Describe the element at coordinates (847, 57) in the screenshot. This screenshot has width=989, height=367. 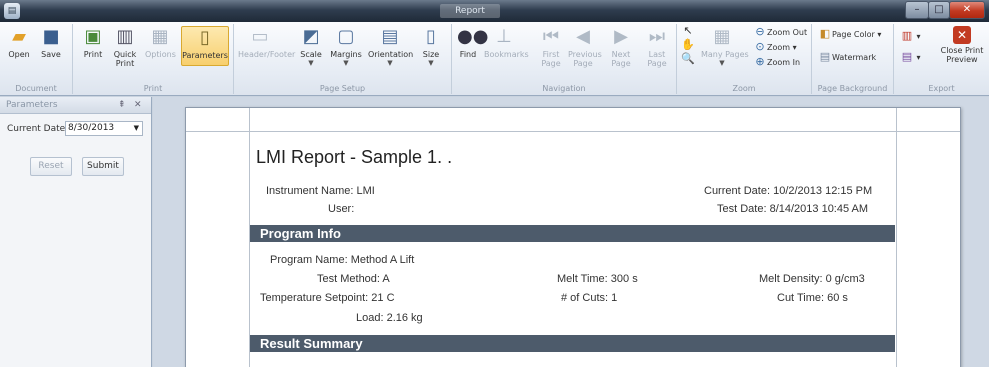
I see `watermark-button: ▤ Watermark` at that location.